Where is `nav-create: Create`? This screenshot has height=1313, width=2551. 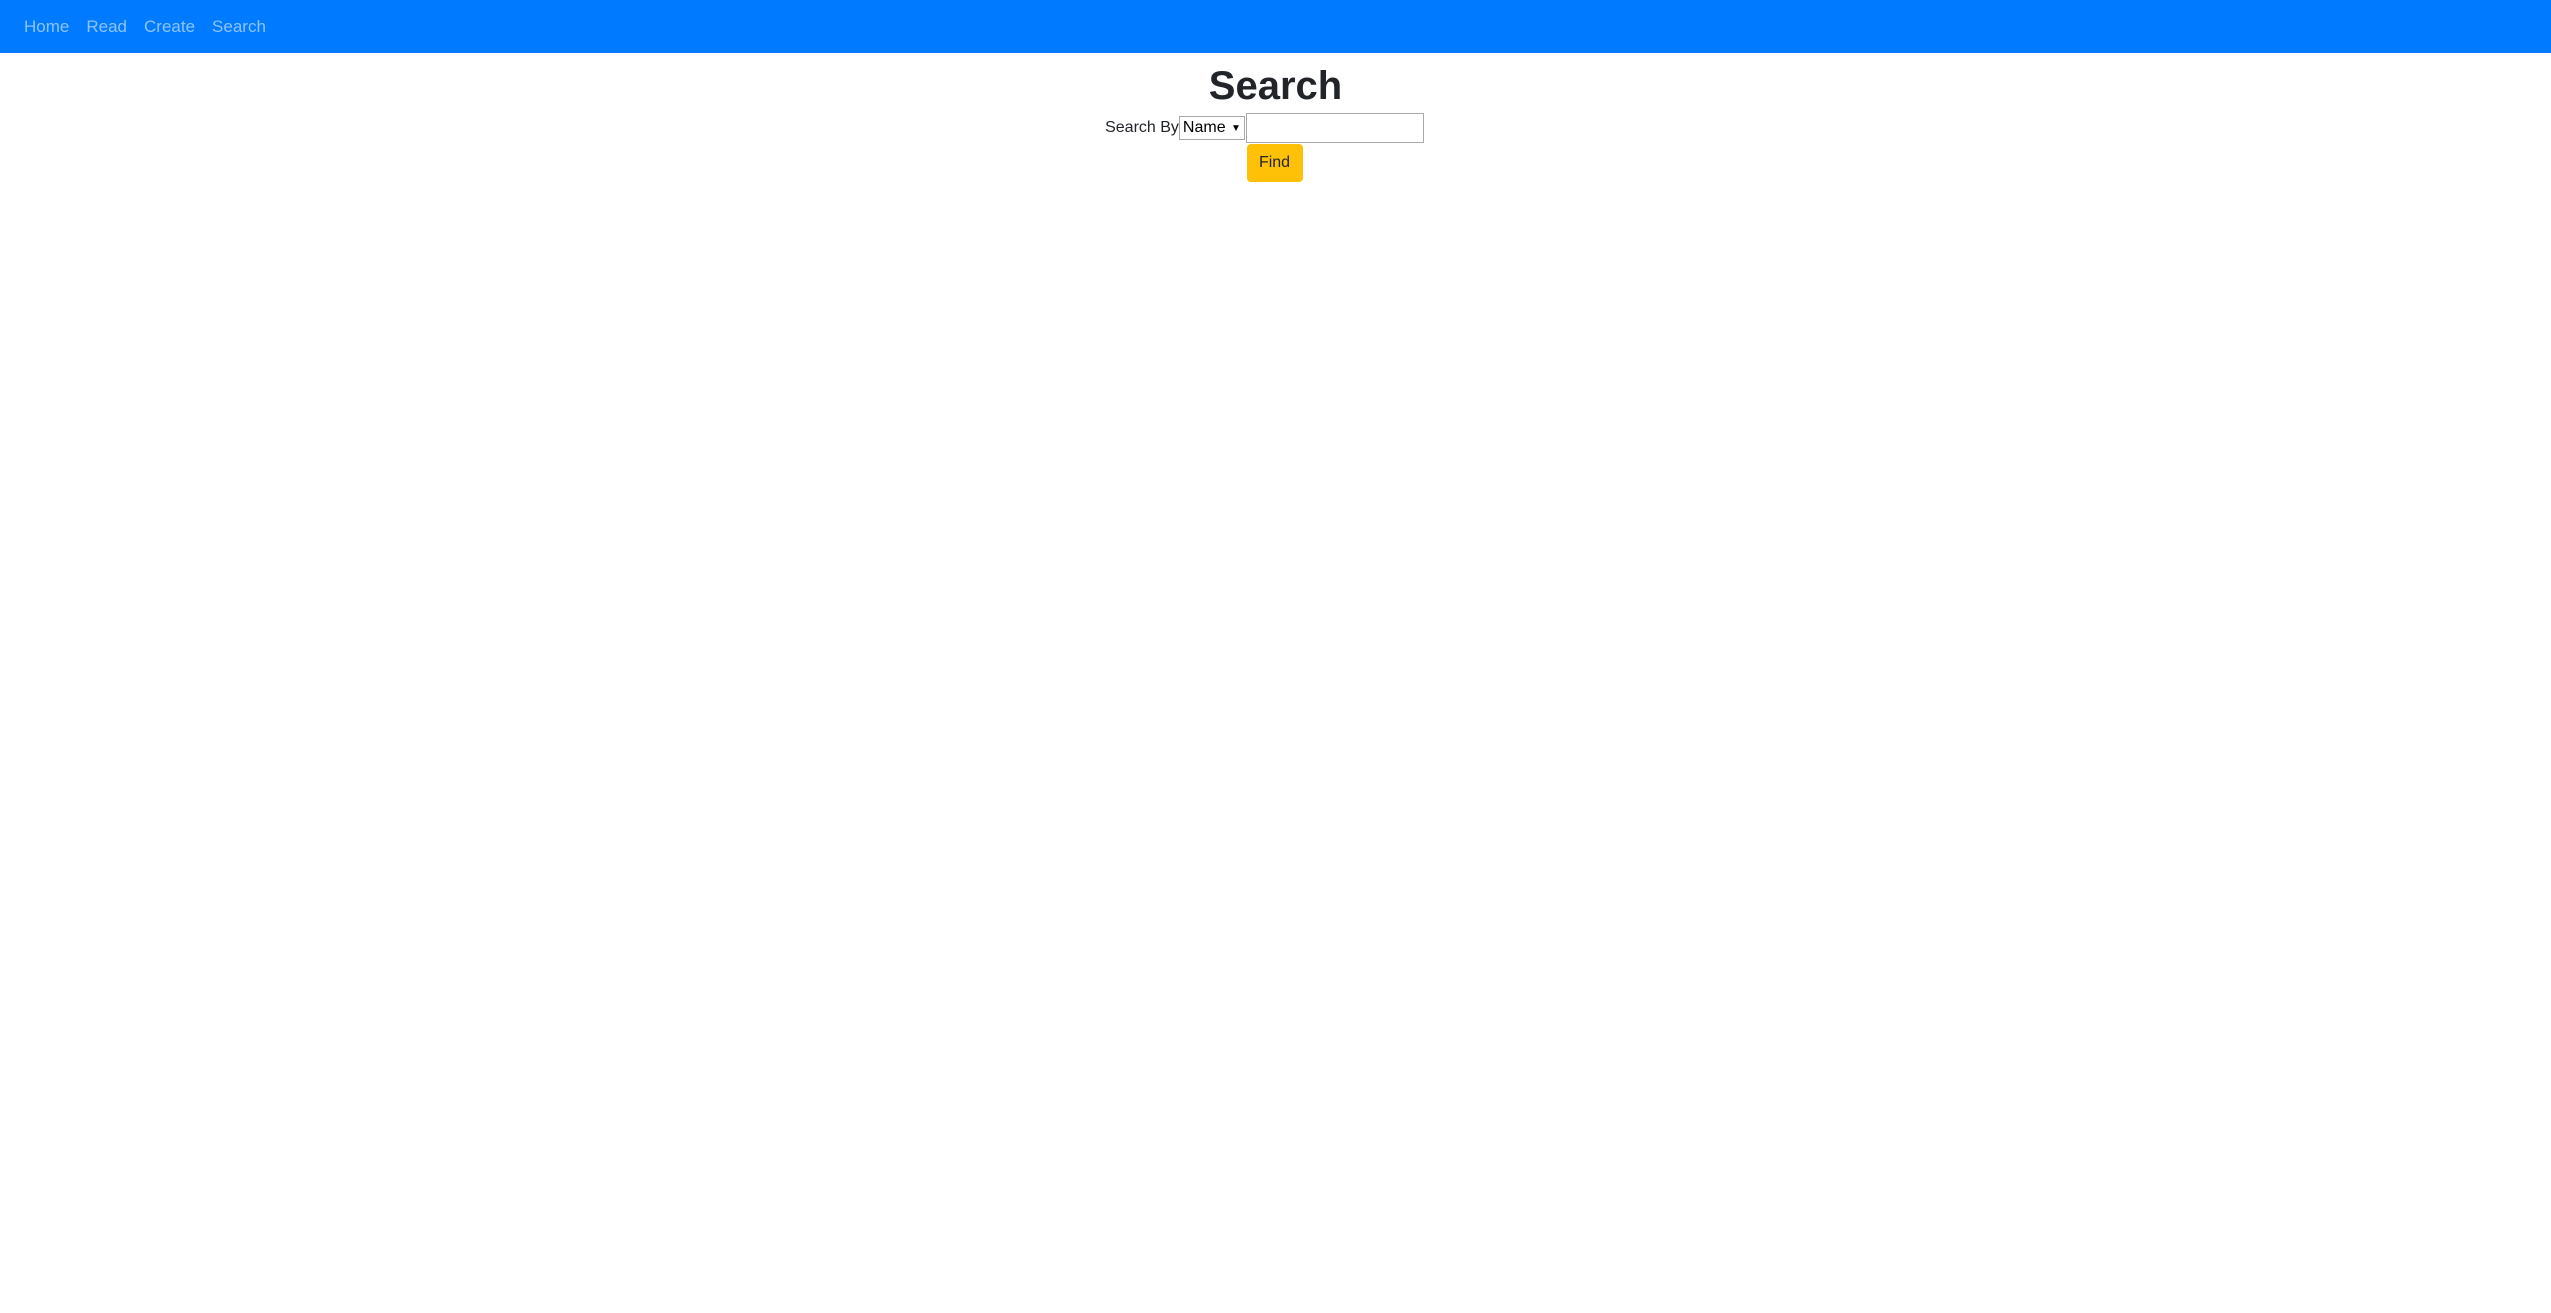
nav-create: Create is located at coordinates (169, 27).